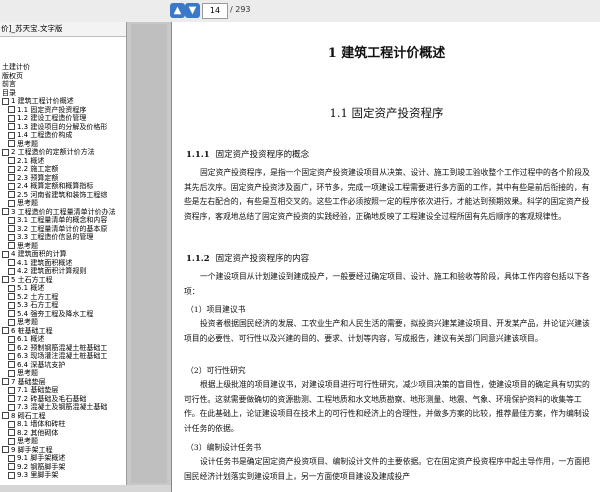 The image size is (600, 492). Describe the element at coordinates (63, 152) in the screenshot. I see `bookmark-item: 2 工程造价的定额计价方法` at that location.